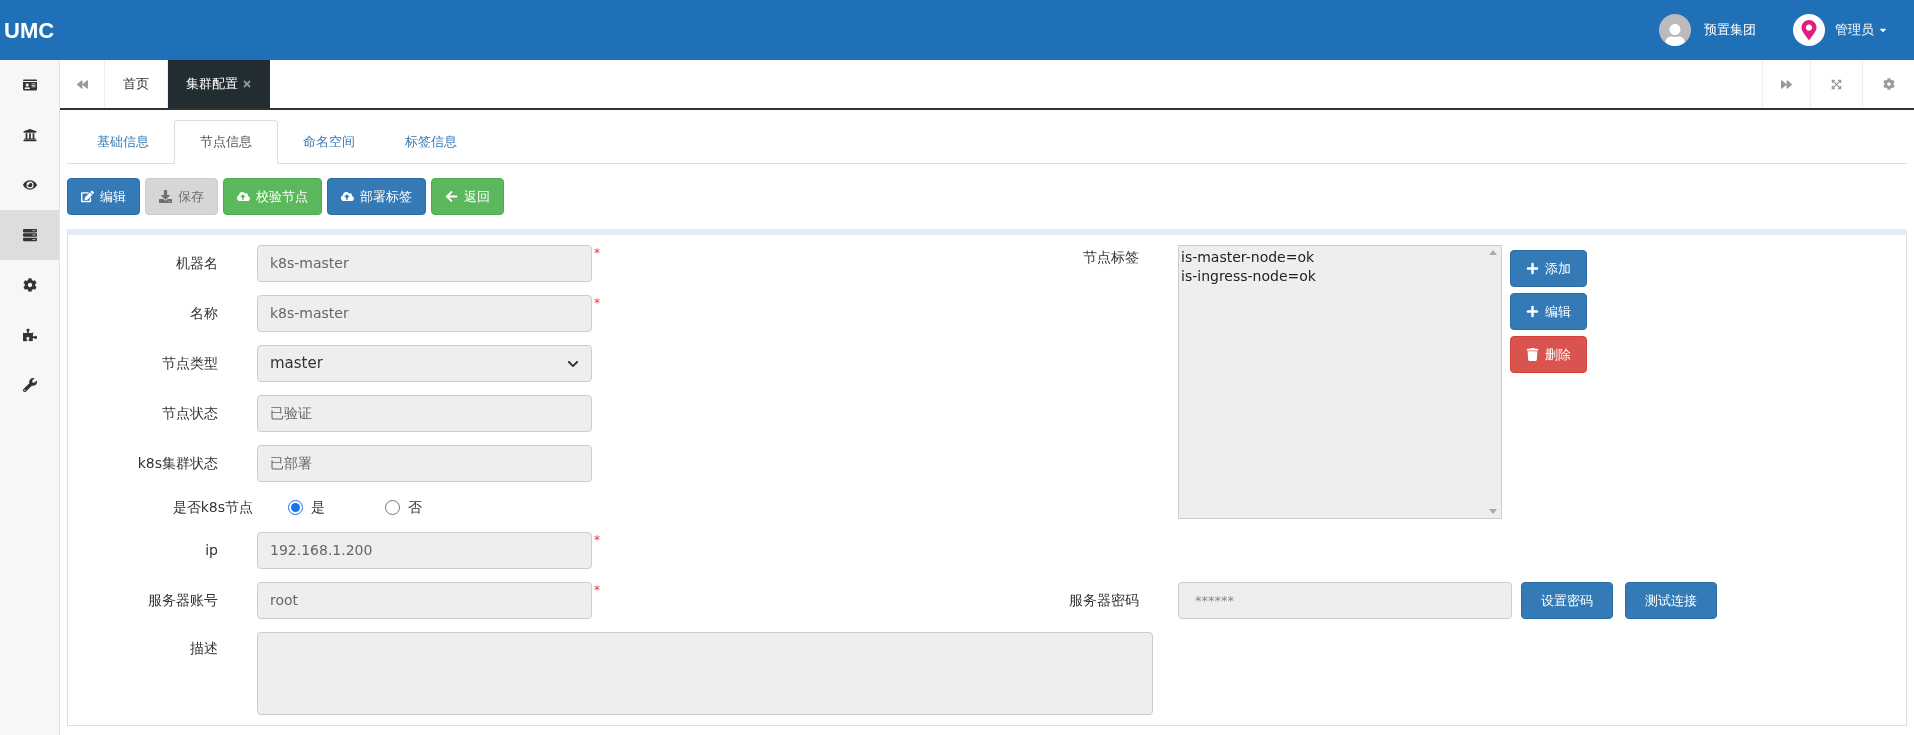 The image size is (1914, 735). I want to click on list-item: is-master-node=ok, so click(1331, 257).